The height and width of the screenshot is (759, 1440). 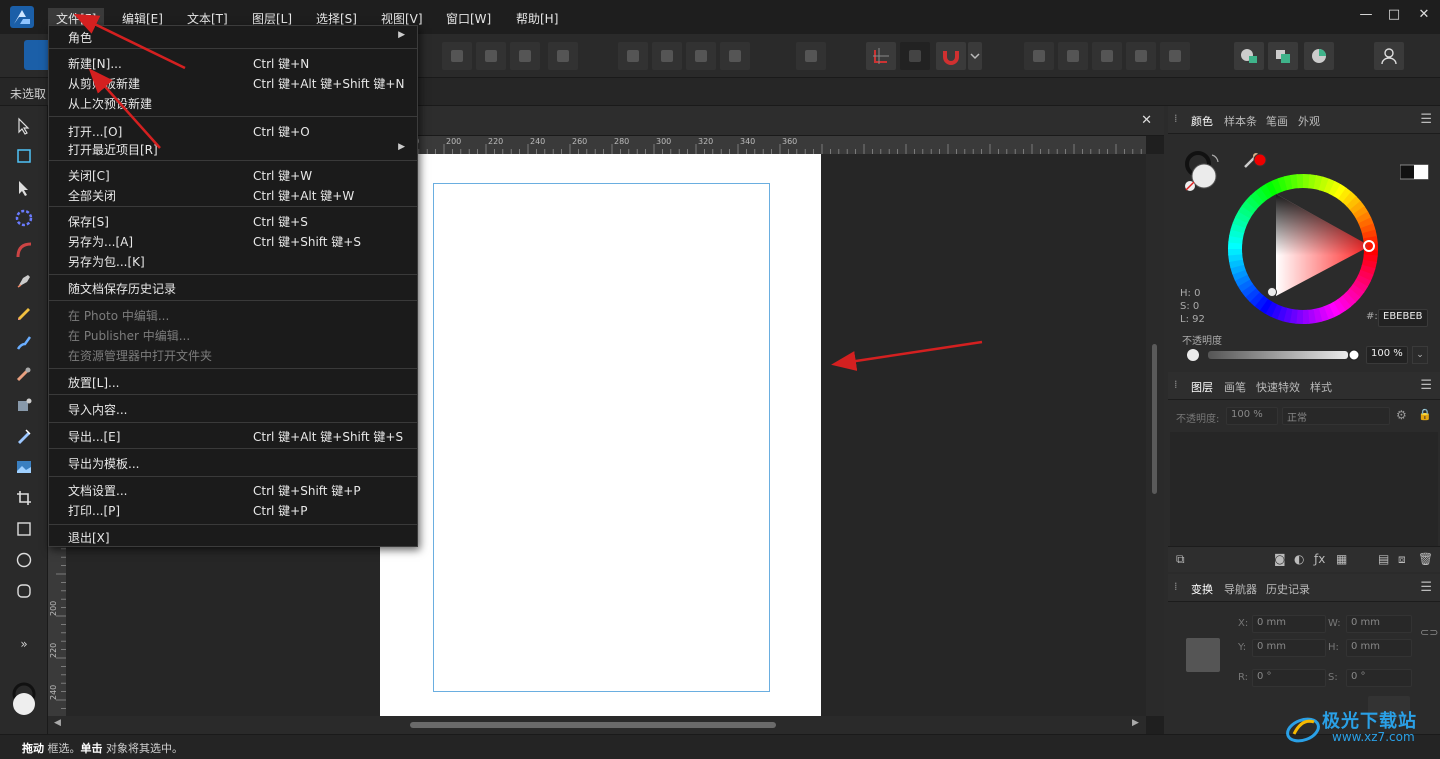 What do you see at coordinates (24, 188) in the screenshot?
I see `node-tool-icon` at bounding box center [24, 188].